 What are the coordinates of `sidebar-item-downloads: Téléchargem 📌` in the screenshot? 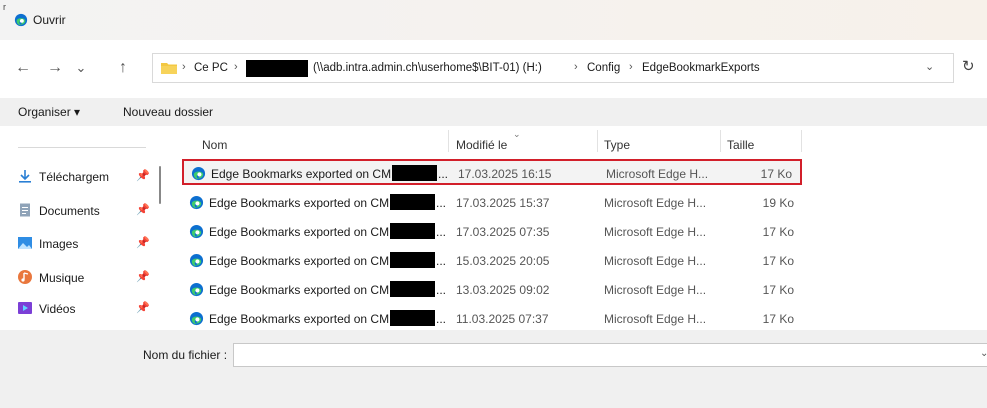 It's located at (87, 176).